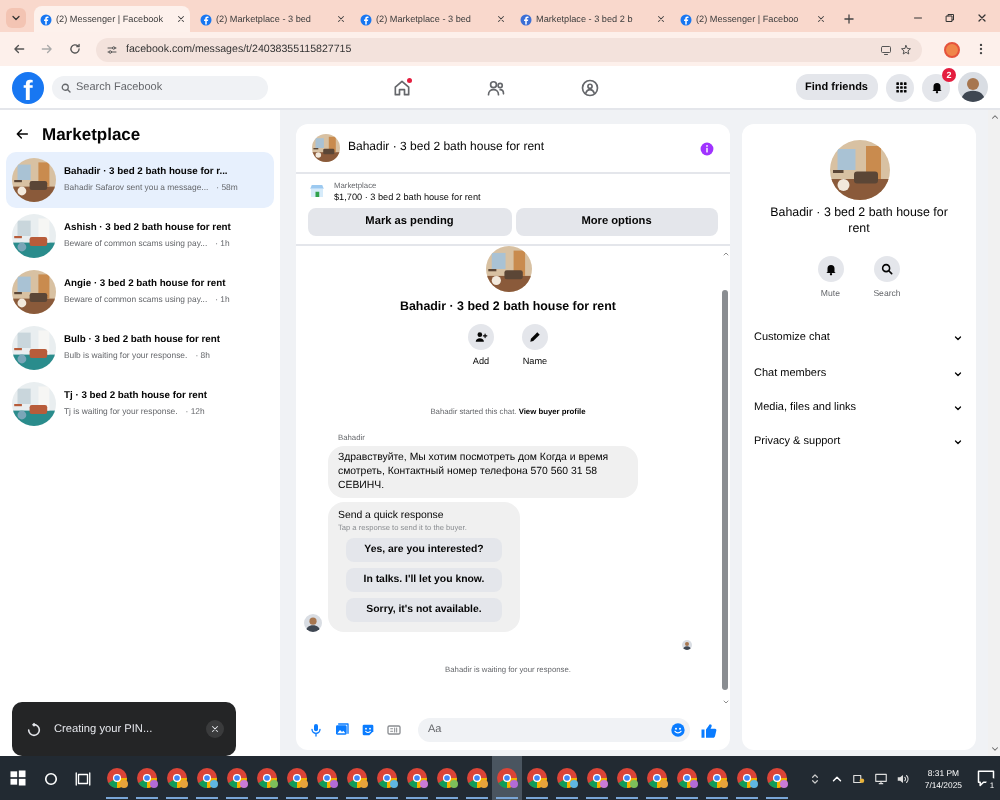 This screenshot has height=800, width=1000. I want to click on mic-icon, so click(316, 730).